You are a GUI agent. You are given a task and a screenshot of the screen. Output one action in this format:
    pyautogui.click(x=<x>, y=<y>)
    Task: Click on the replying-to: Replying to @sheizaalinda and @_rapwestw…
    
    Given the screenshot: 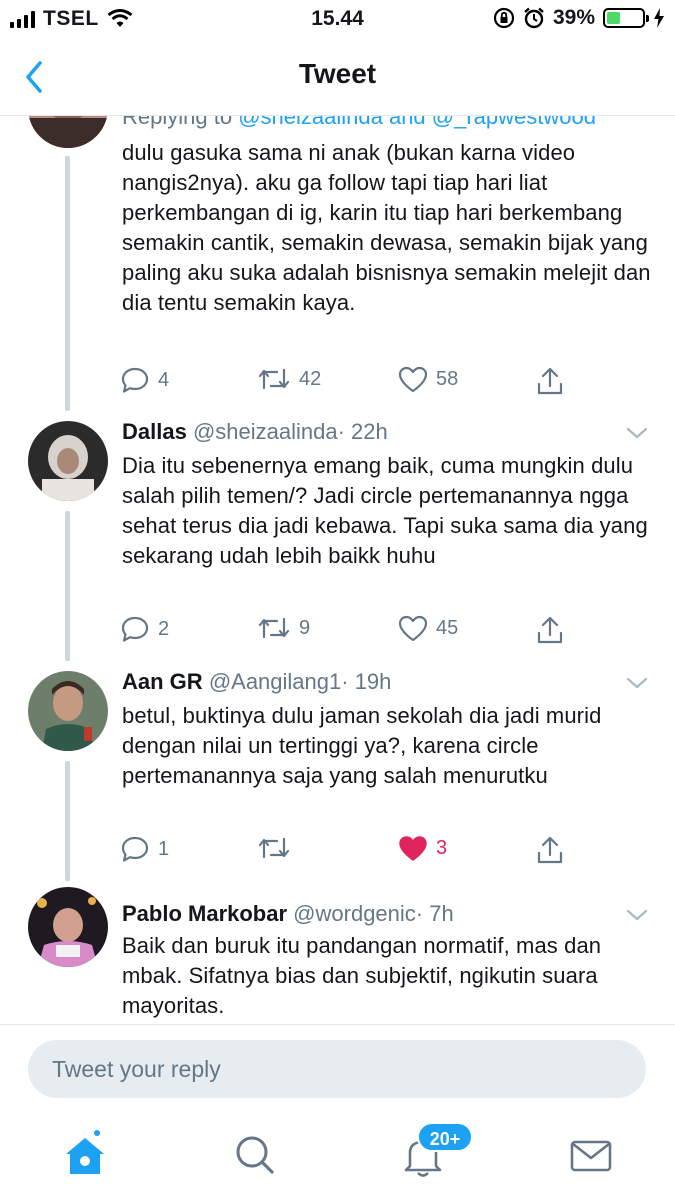 What is the action you would take?
    pyautogui.click(x=359, y=123)
    